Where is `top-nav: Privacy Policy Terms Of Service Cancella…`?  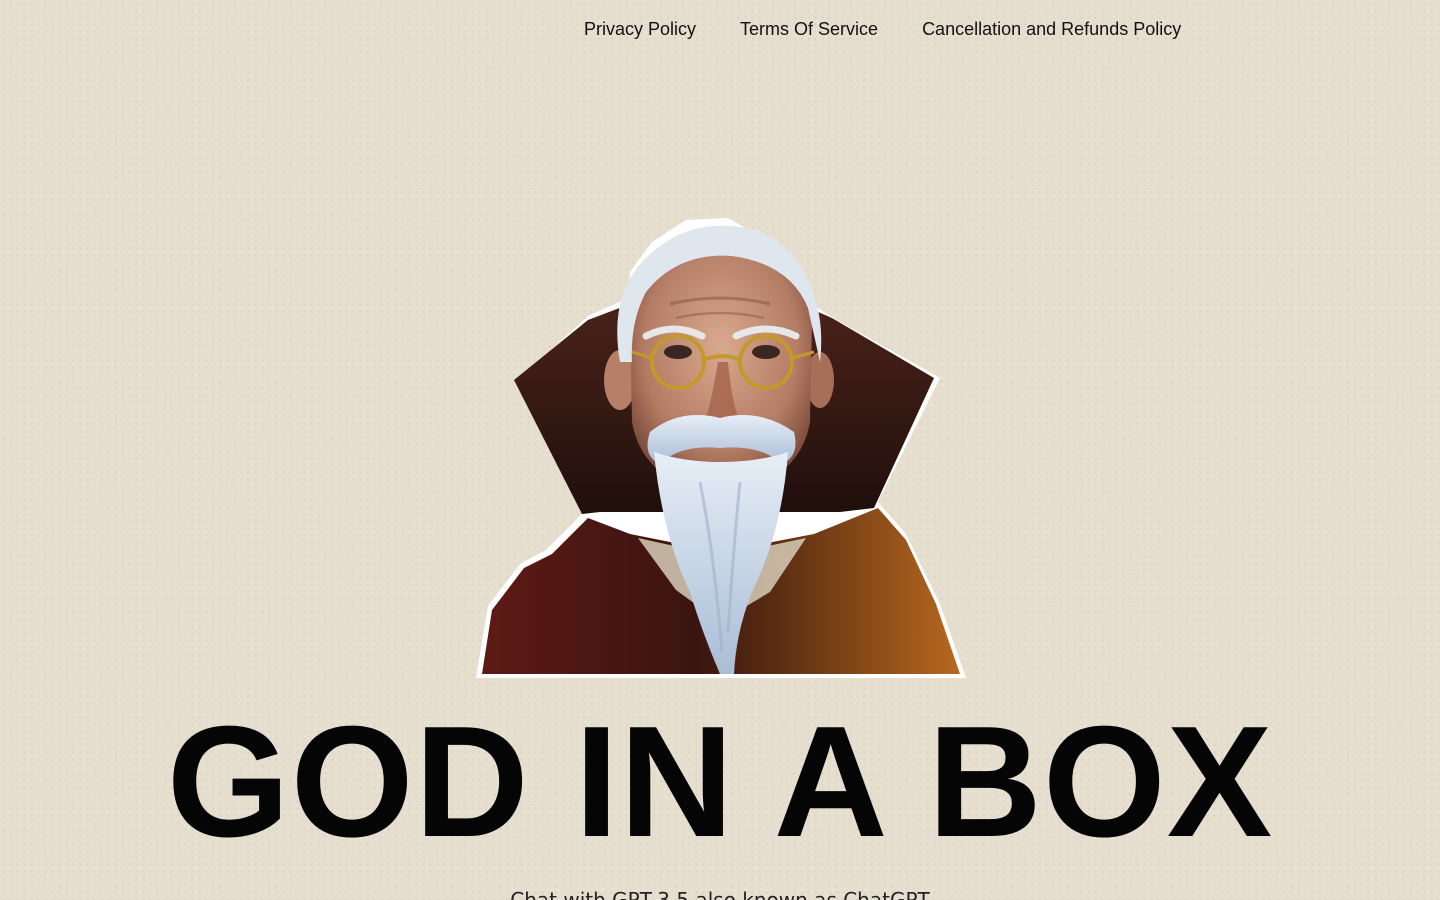
top-nav: Privacy Policy Terms Of Service Cancella… is located at coordinates (882, 29).